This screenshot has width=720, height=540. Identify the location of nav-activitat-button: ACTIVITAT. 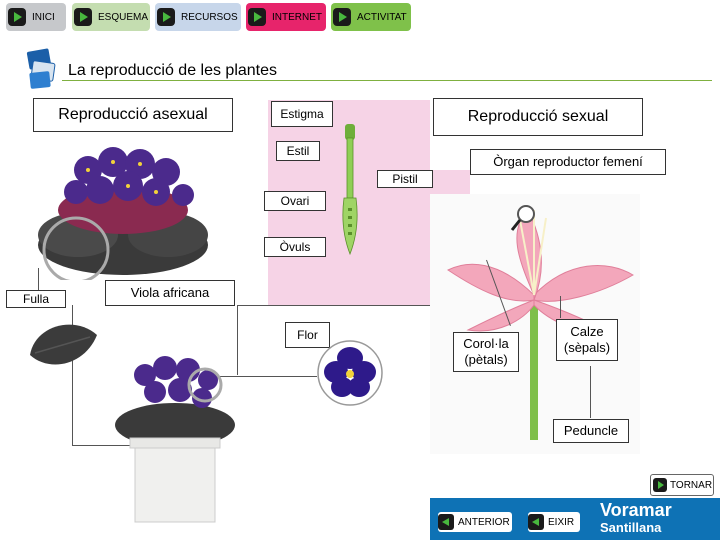
(371, 17).